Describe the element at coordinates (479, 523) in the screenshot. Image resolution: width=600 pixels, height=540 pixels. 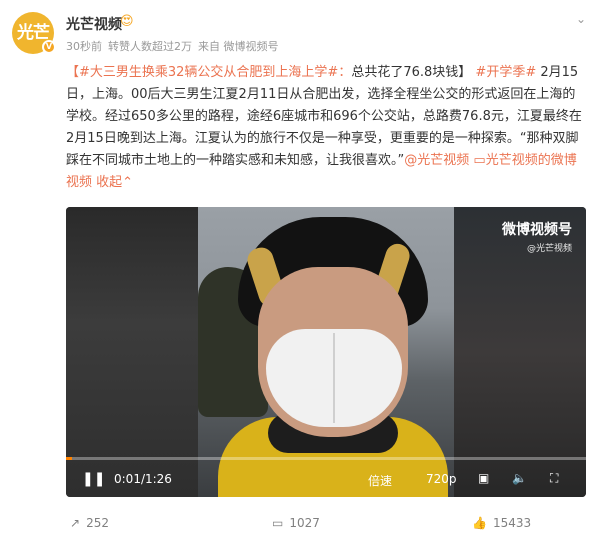
I see `like-icon: 👍` at that location.